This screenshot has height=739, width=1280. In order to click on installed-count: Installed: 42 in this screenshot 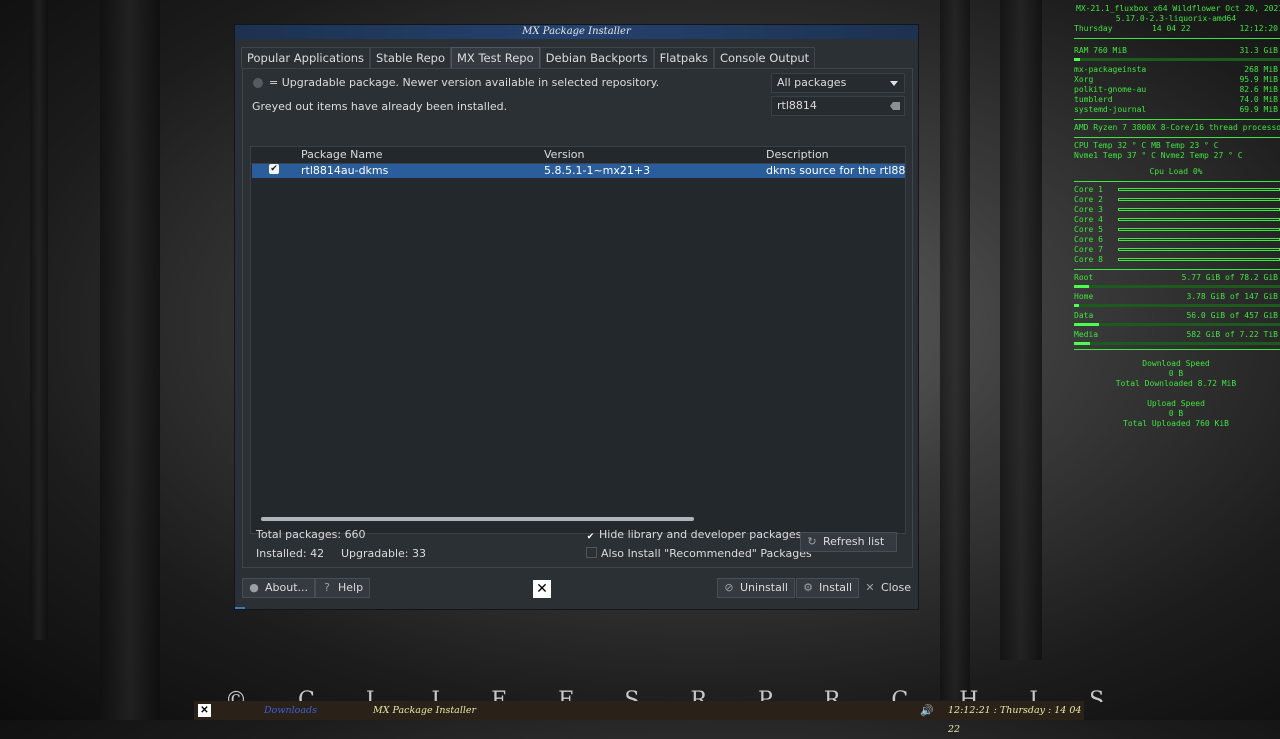, I will do `click(290, 553)`.